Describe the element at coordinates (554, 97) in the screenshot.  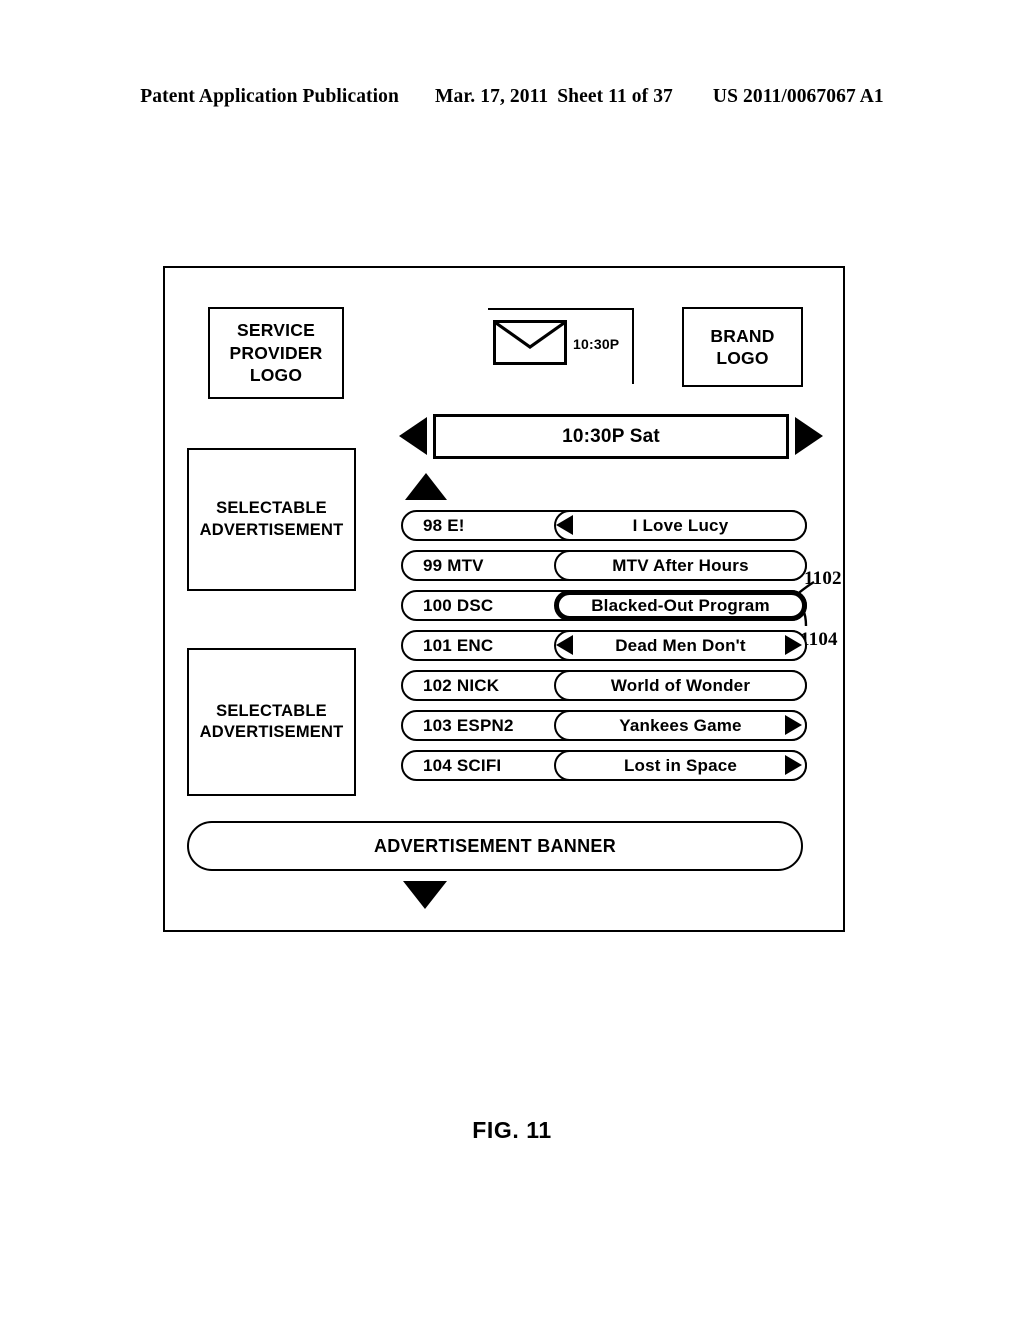
I see `publication-date-sheet: Mar. 17, 2011 Sheet 11 of 37` at that location.